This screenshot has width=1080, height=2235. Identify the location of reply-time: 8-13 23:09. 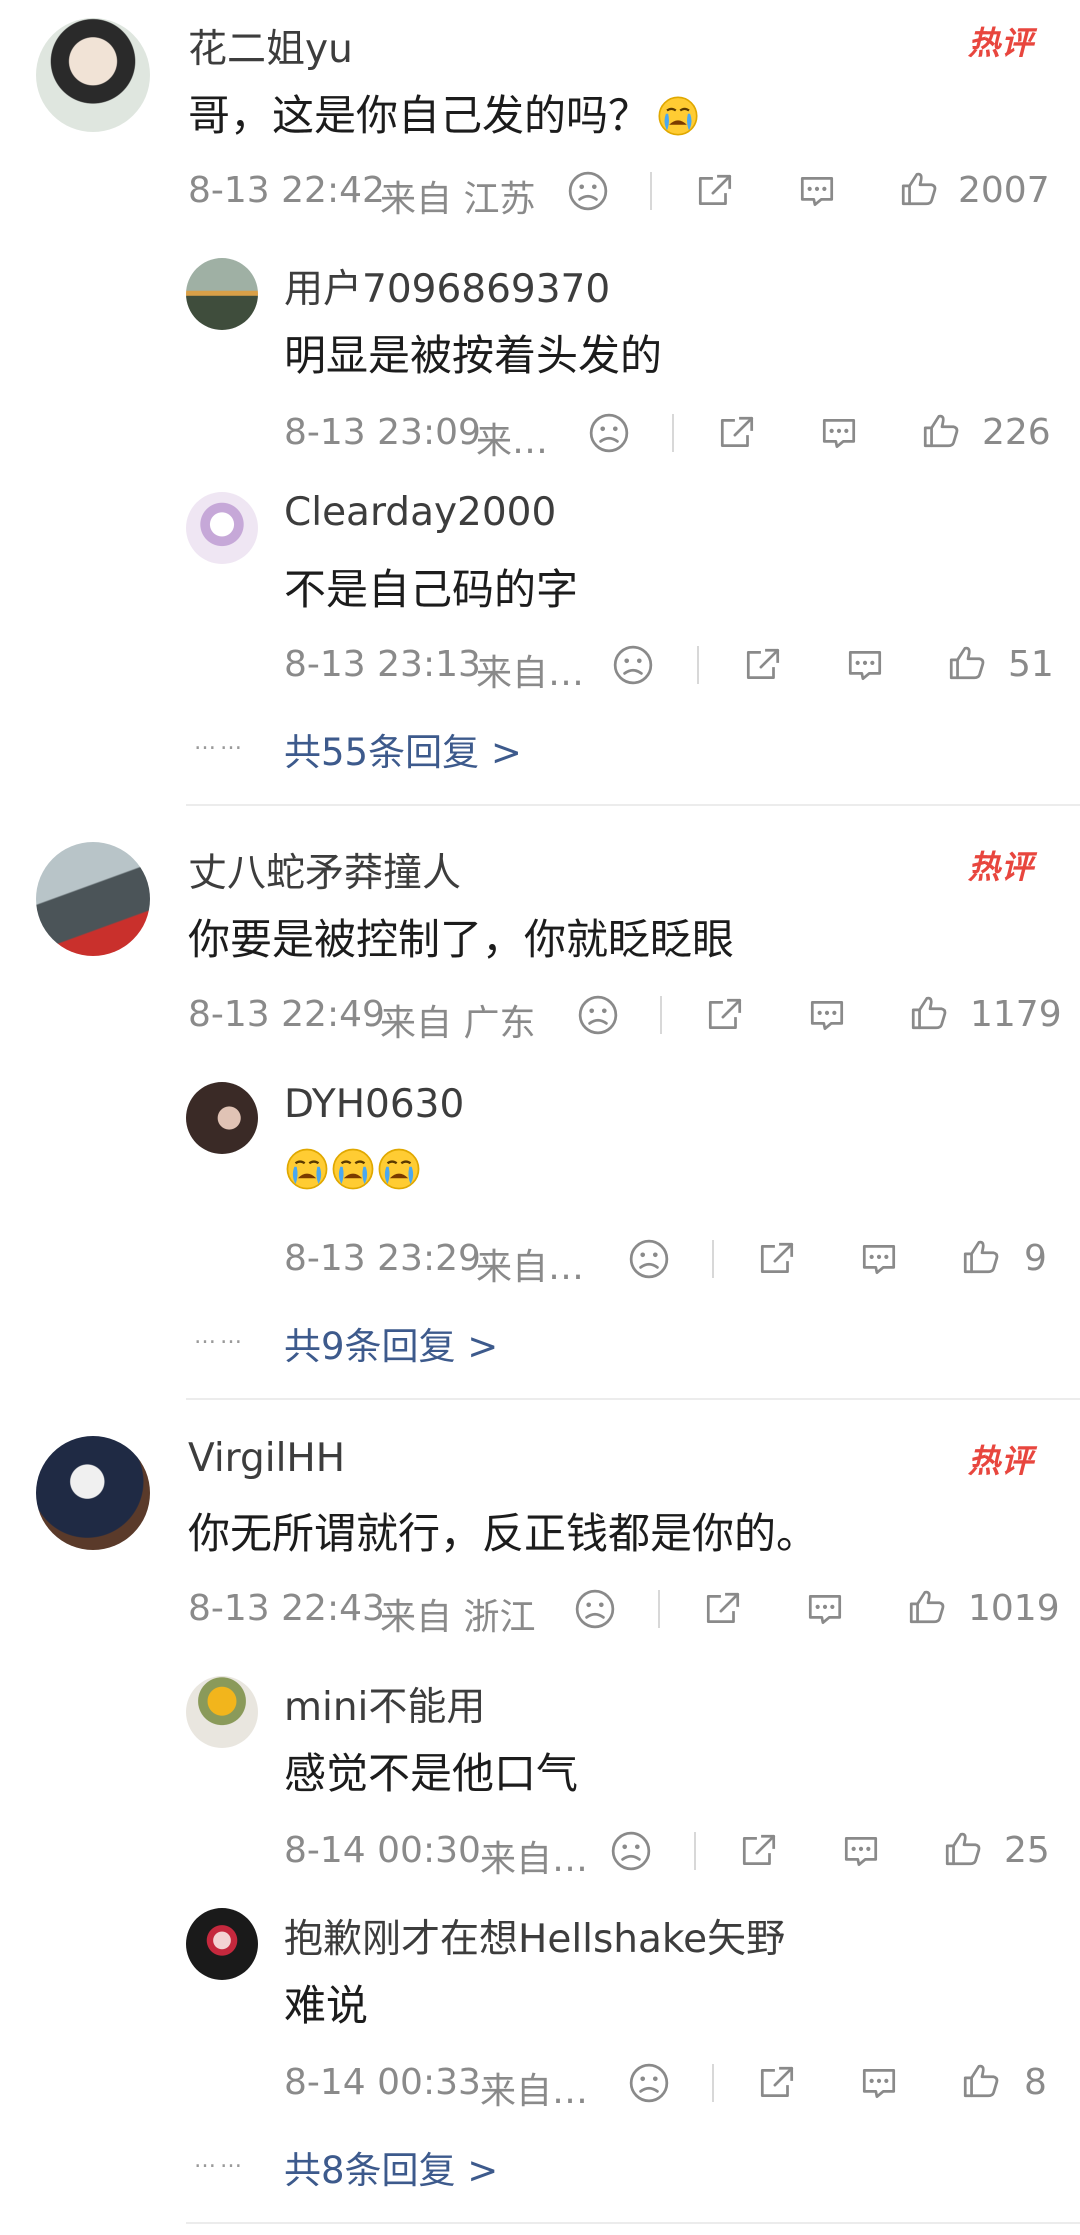
(382, 432).